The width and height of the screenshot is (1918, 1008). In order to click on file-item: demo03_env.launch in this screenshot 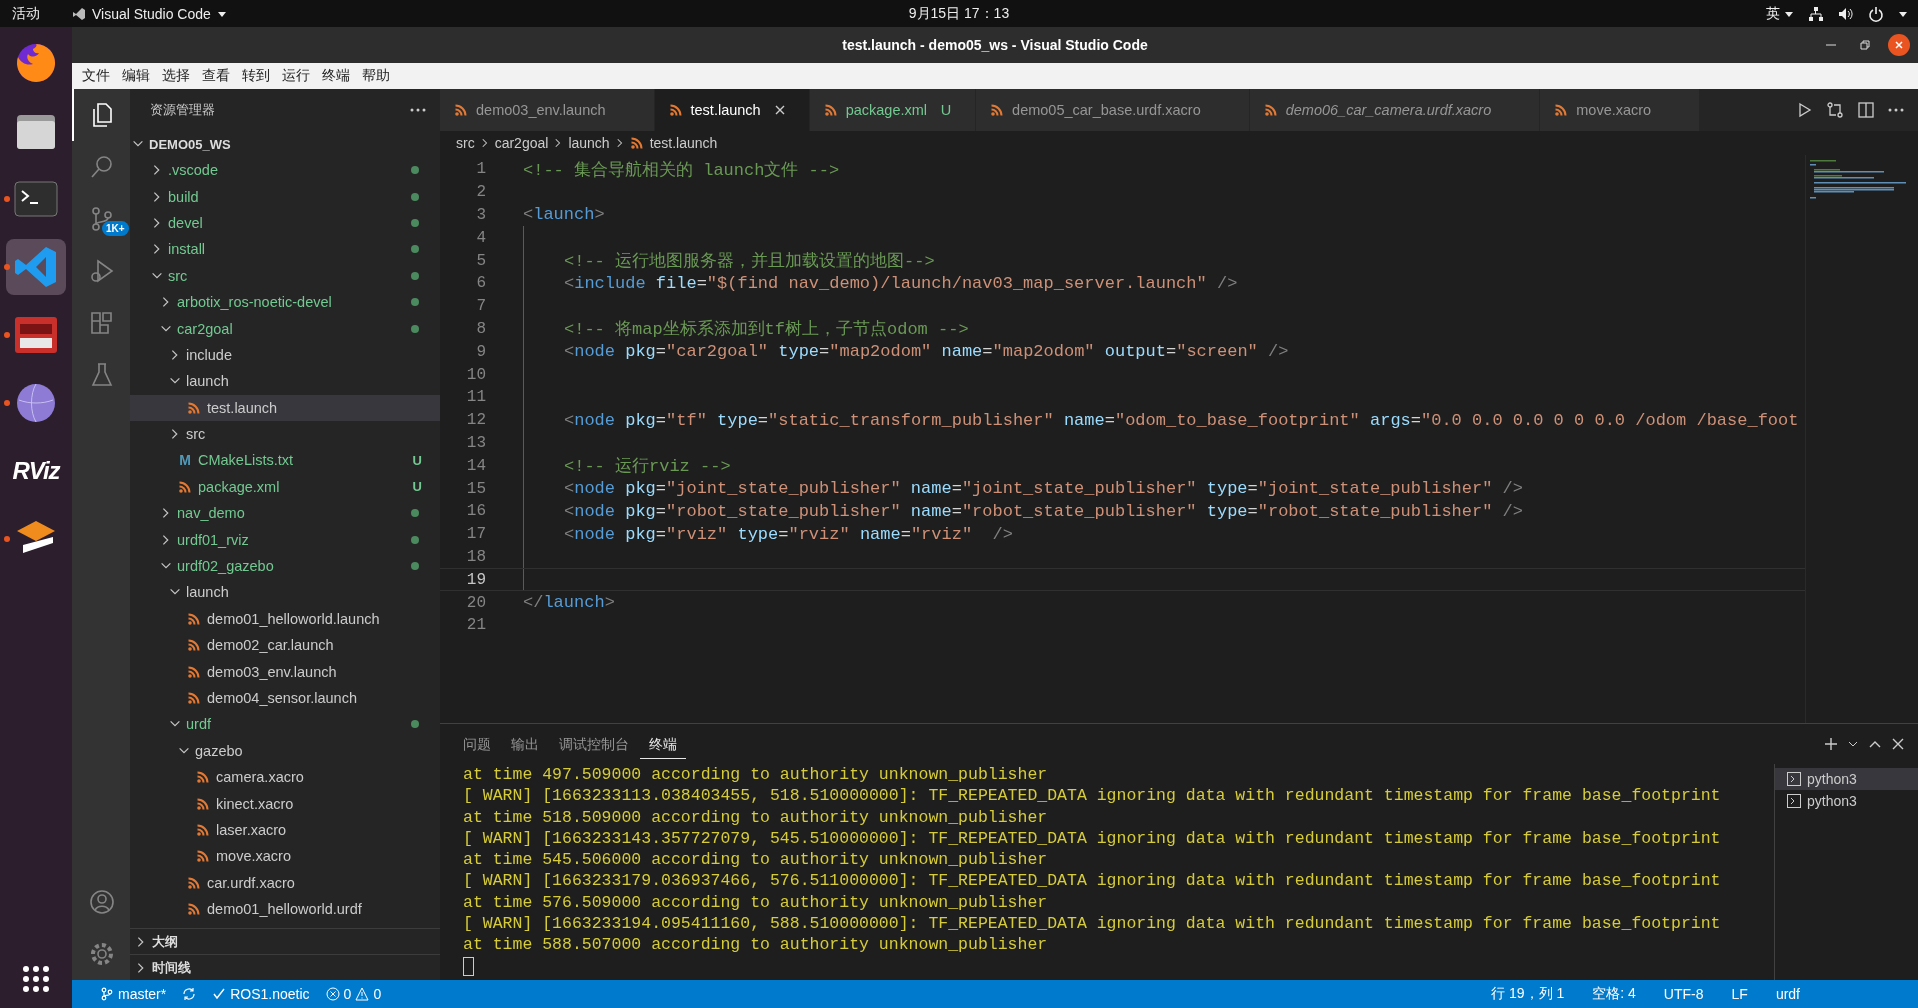, I will do `click(285, 671)`.